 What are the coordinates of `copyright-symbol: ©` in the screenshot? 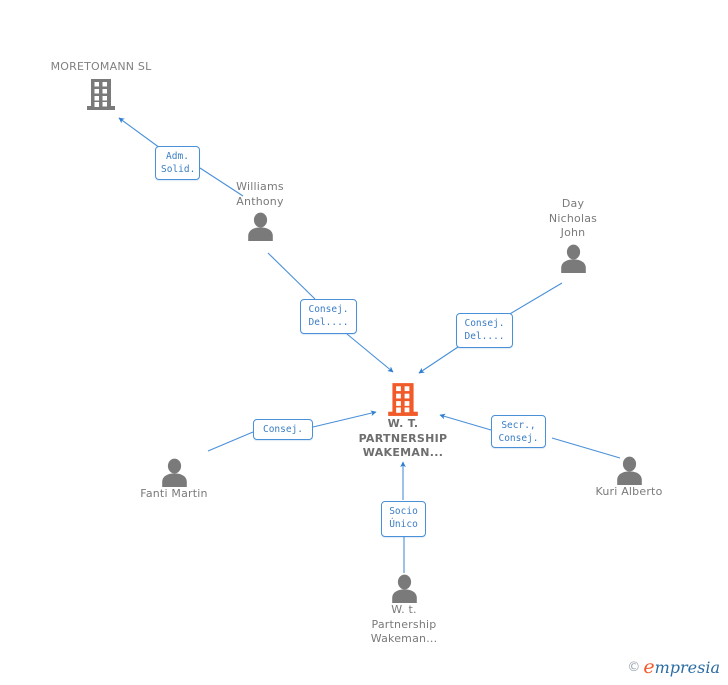 It's located at (634, 667).